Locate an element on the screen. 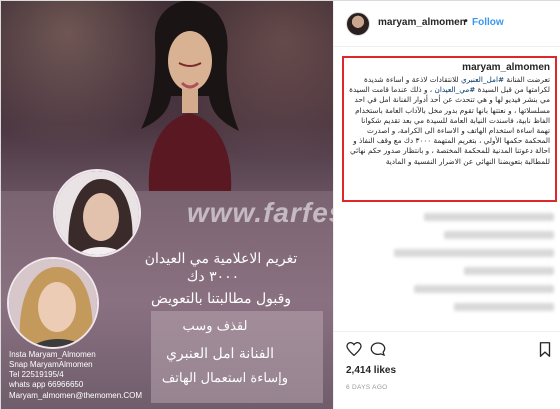 This screenshot has width=560, height=409. portrait-photo-bottom is located at coordinates (53, 303).